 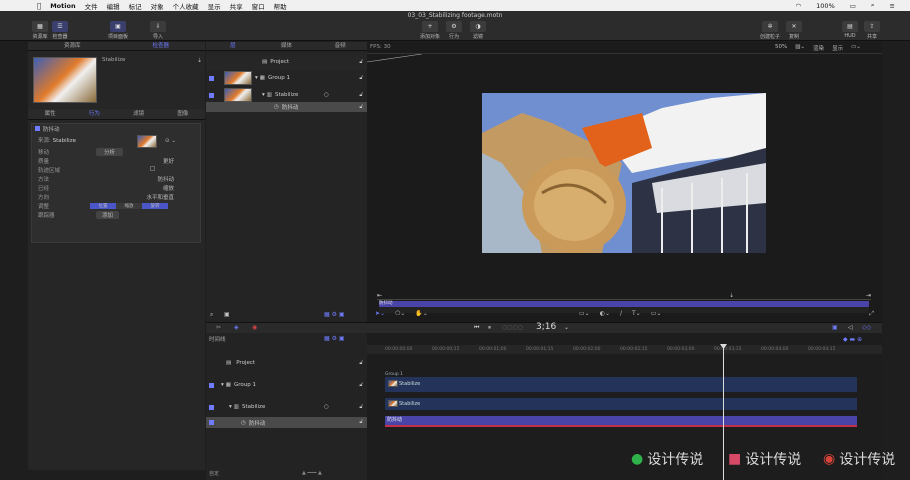 What do you see at coordinates (584, 313) in the screenshot?
I see `shape-tool-icon: ▭⌄` at bounding box center [584, 313].